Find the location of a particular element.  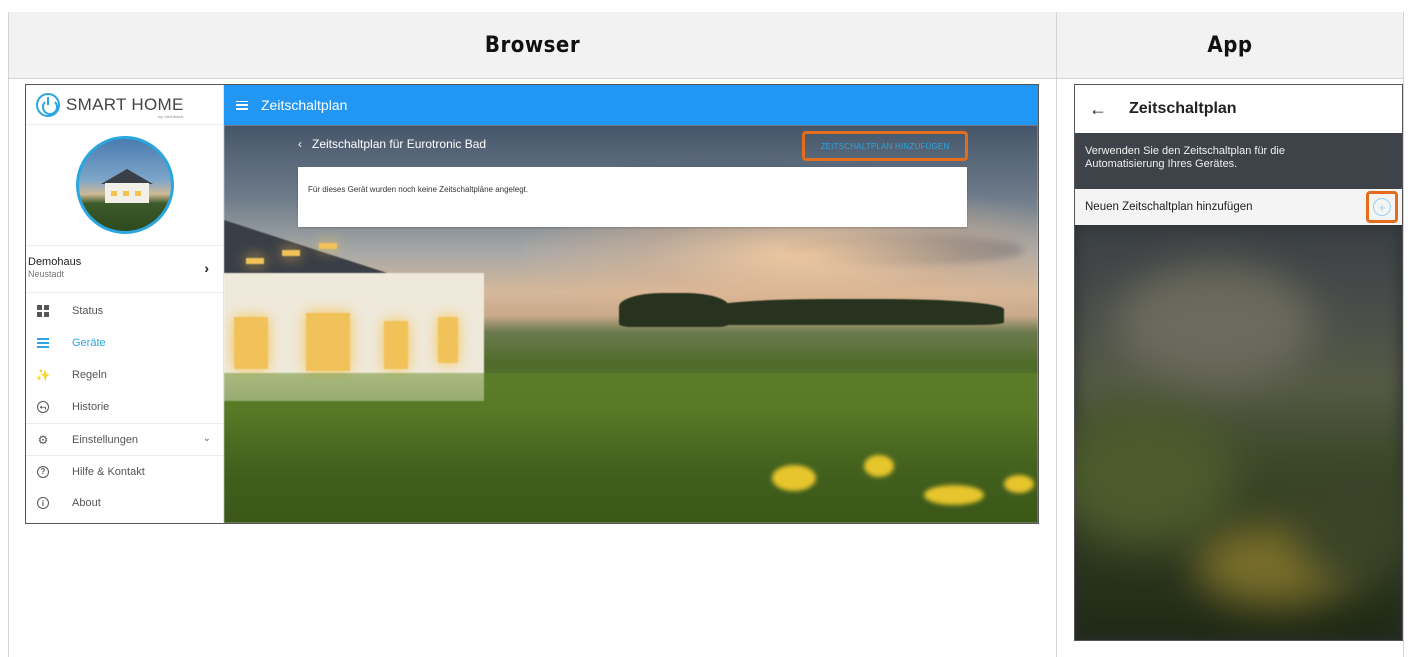

dashboard-icon is located at coordinates (43, 311).